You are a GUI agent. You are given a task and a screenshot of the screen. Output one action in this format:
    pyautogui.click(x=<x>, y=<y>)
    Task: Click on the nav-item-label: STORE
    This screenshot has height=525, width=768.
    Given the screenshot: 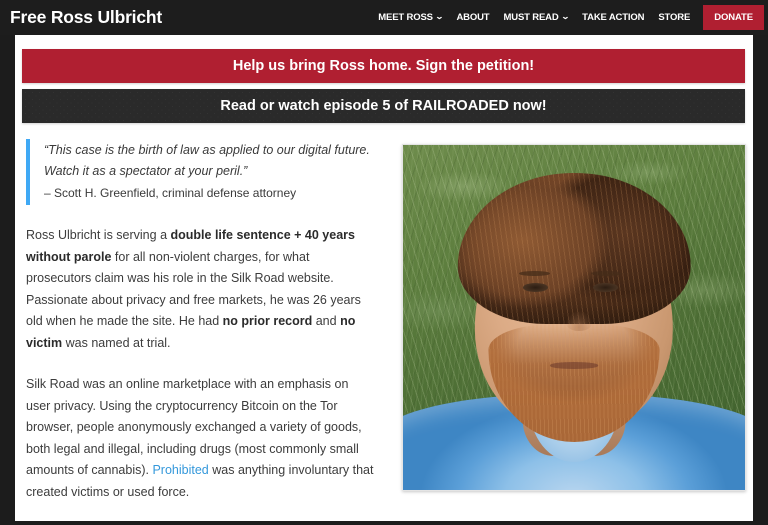 What is the action you would take?
    pyautogui.click(x=674, y=17)
    